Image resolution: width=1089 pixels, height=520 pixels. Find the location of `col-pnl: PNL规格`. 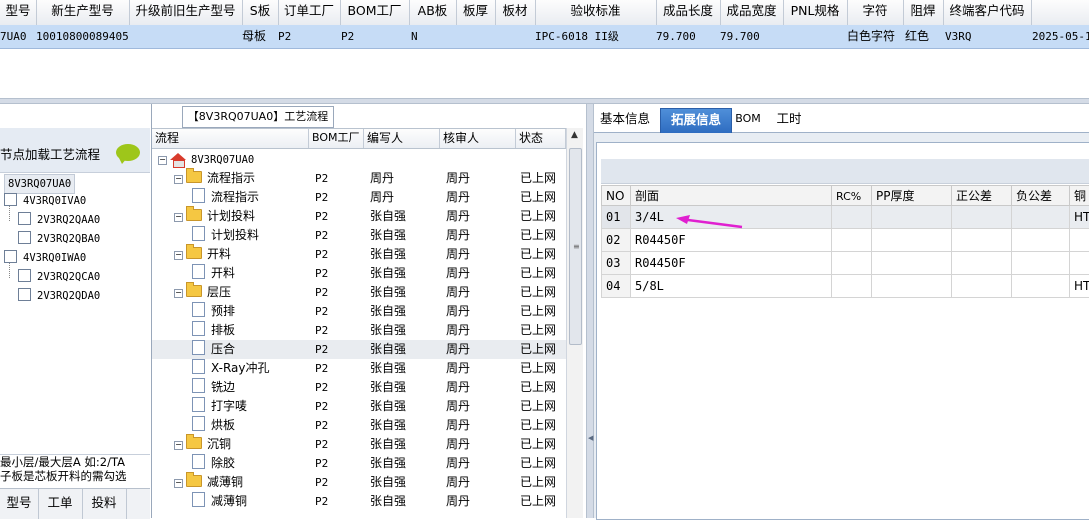

col-pnl: PNL规格 is located at coordinates (815, 12).